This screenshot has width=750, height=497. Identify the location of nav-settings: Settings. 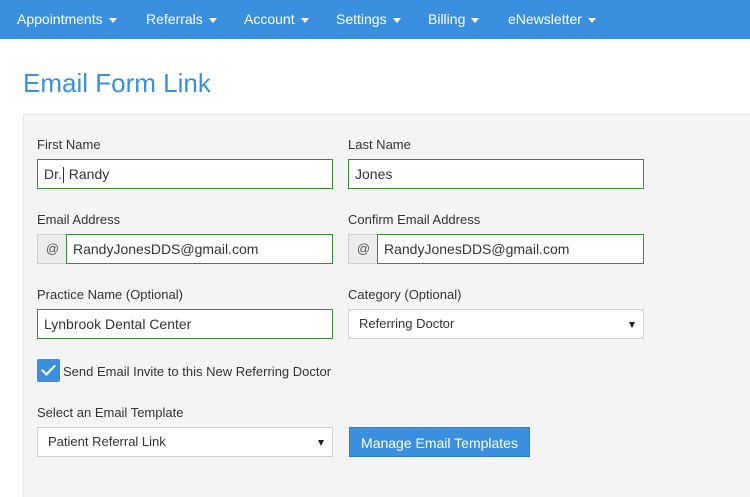
(368, 19).